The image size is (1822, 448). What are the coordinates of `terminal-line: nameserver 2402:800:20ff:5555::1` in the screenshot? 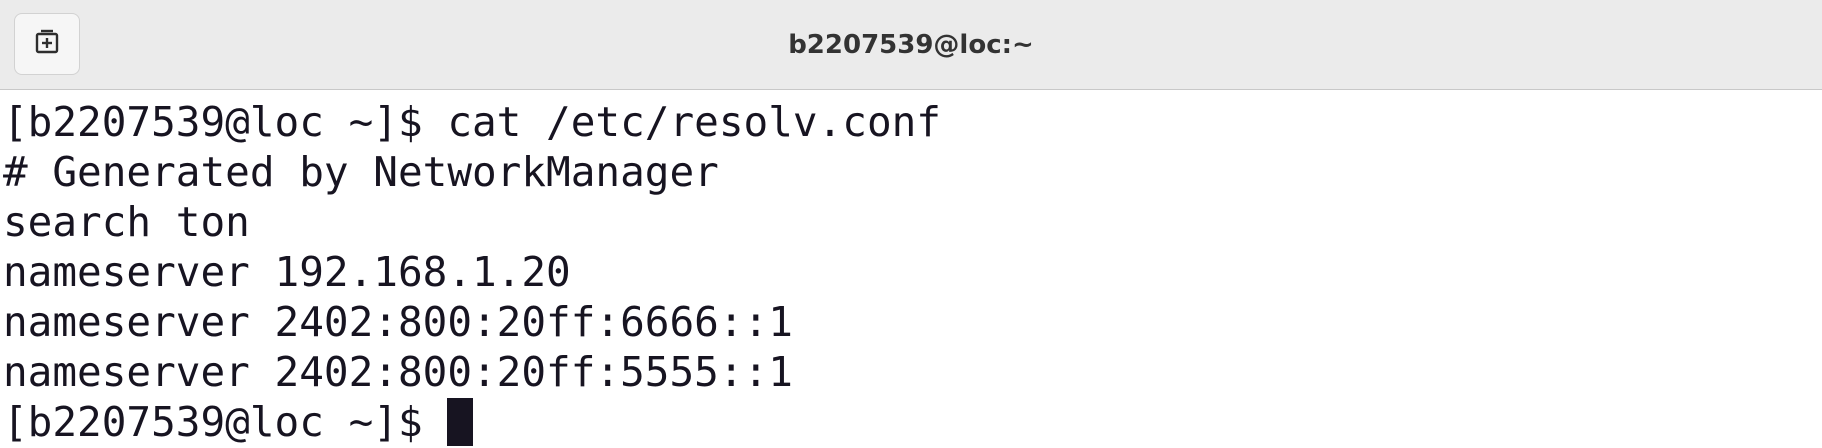 It's located at (398, 372).